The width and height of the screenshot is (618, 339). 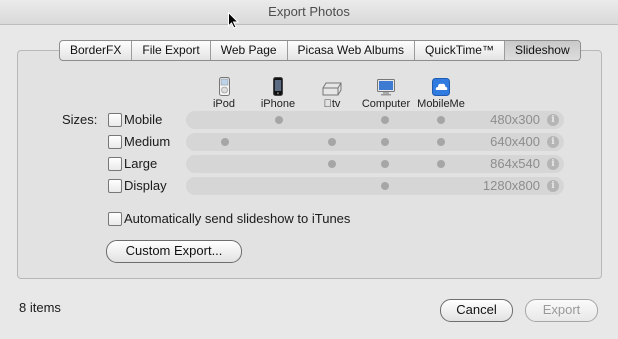 I want to click on device-compat-bar: 480x300 i, so click(x=375, y=120).